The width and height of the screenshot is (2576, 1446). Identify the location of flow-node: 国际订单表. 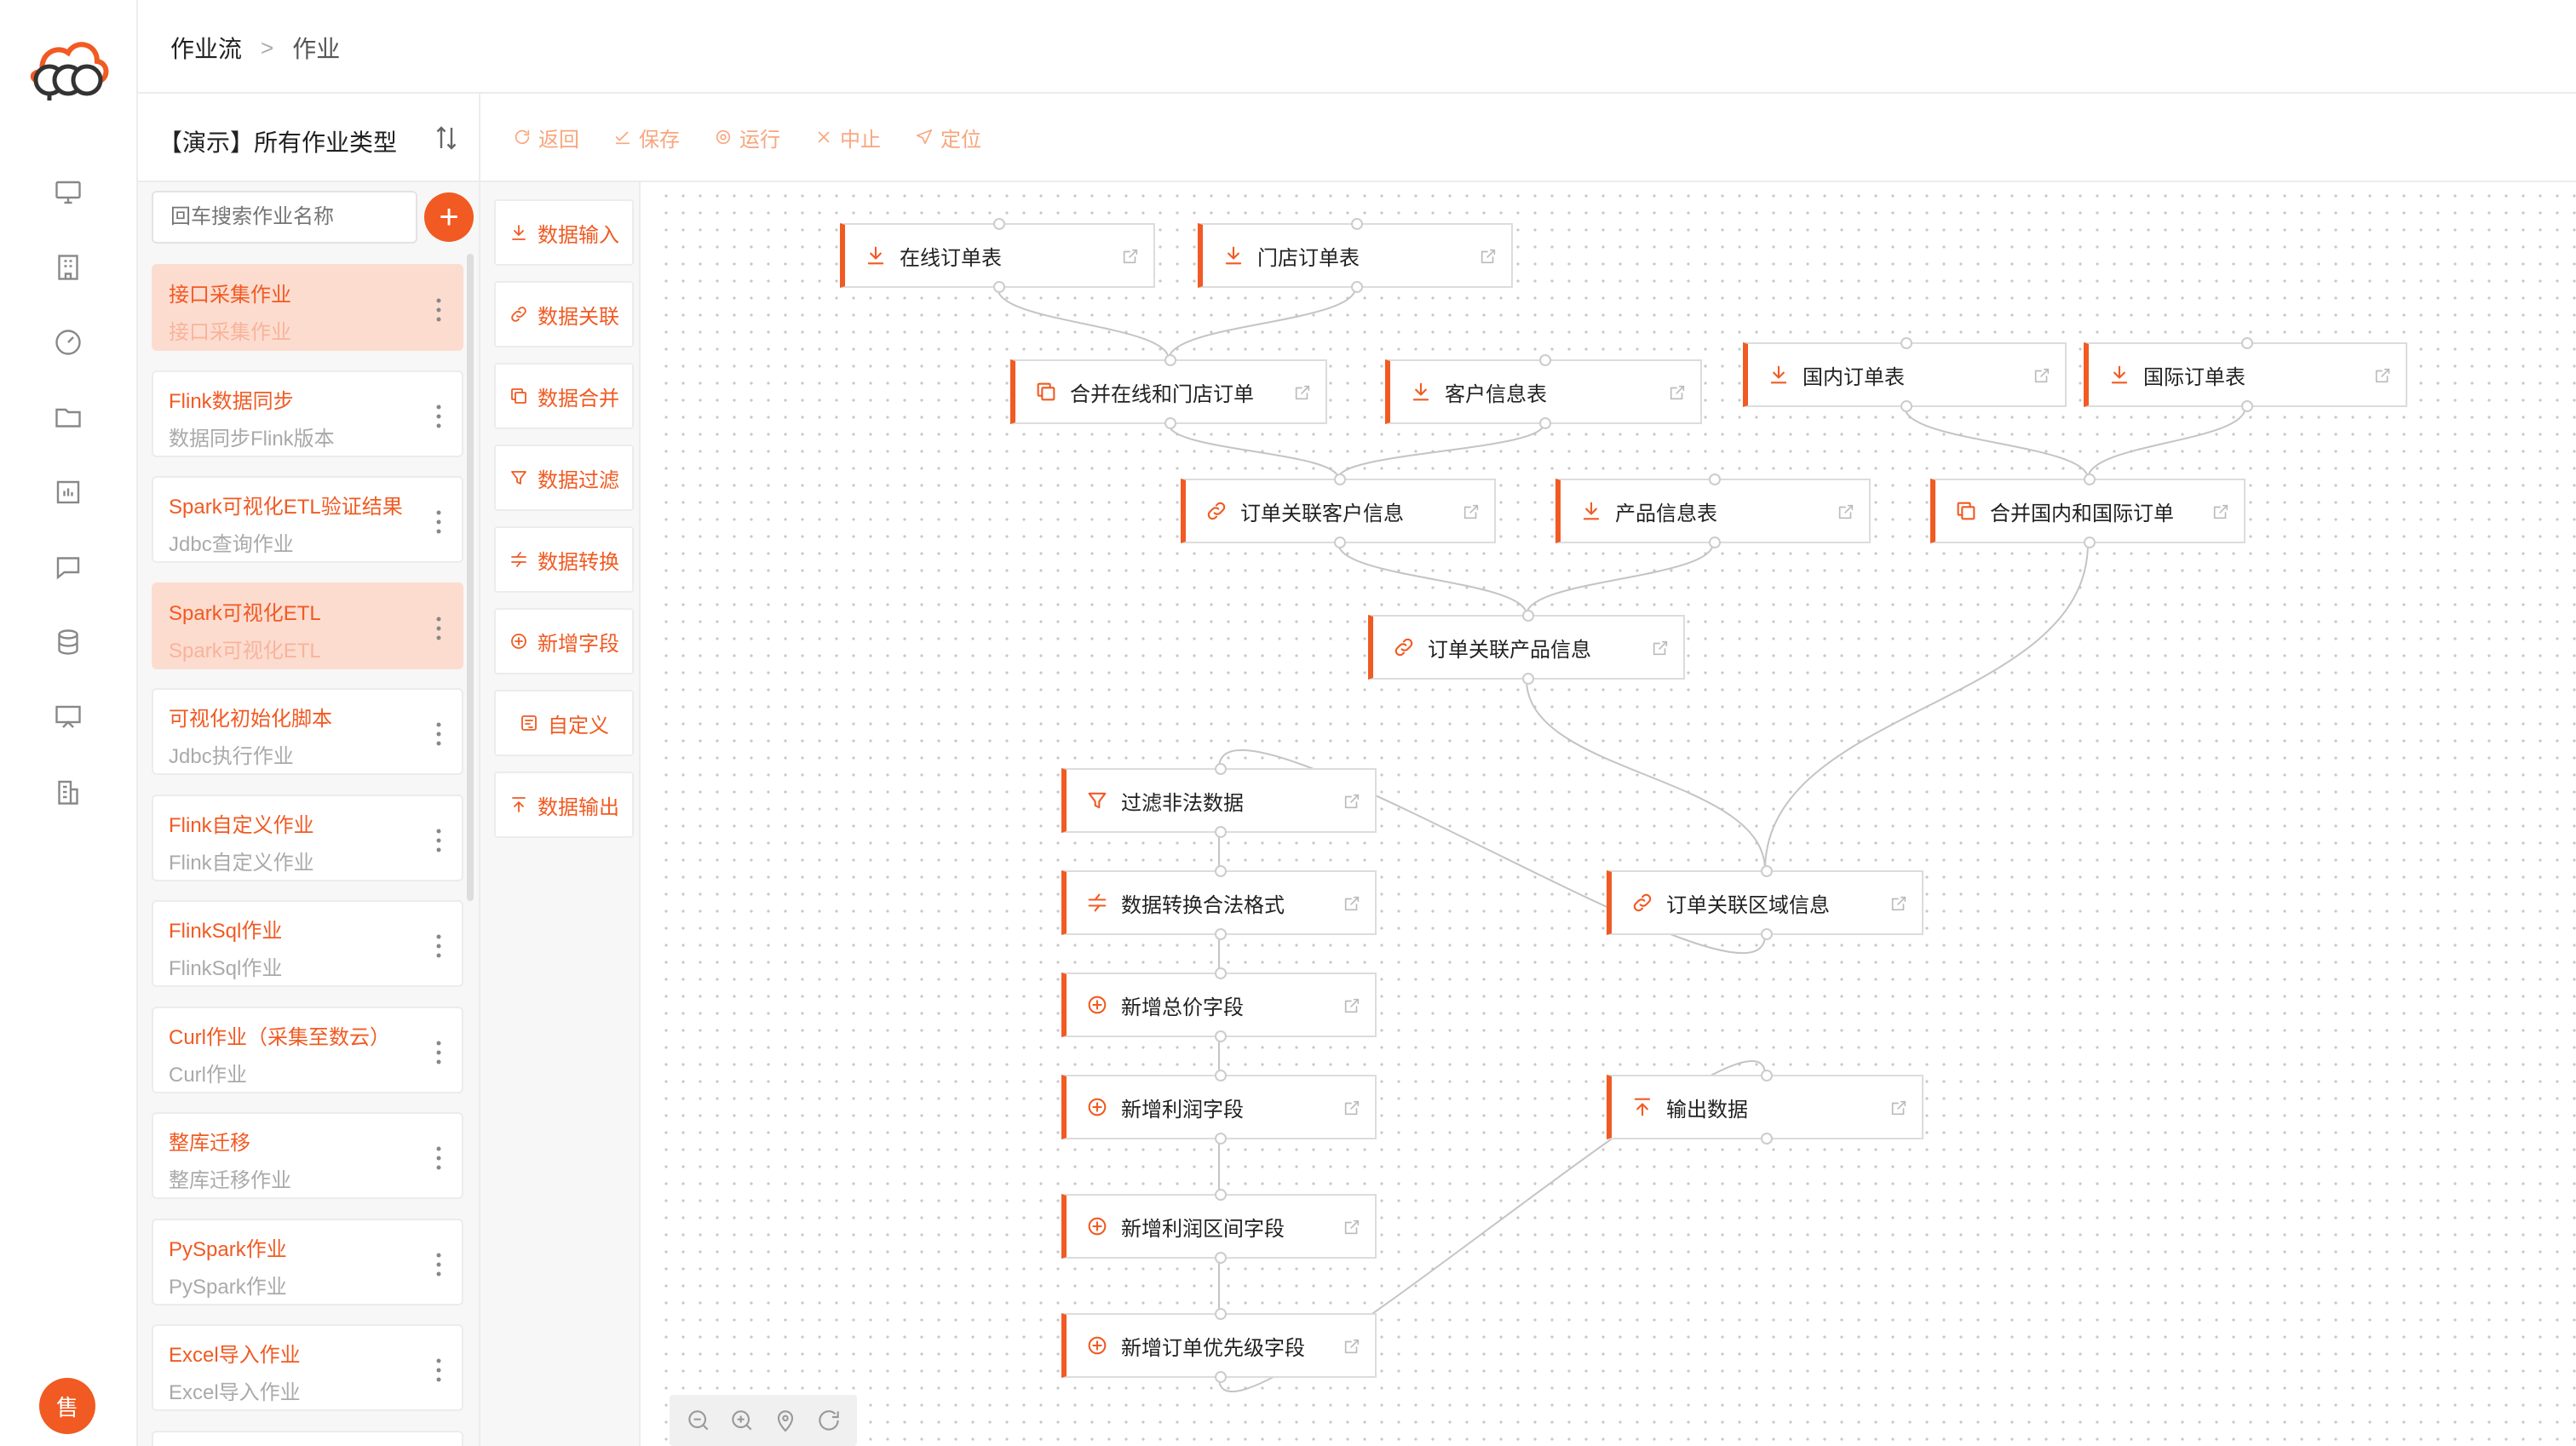
(2245, 374).